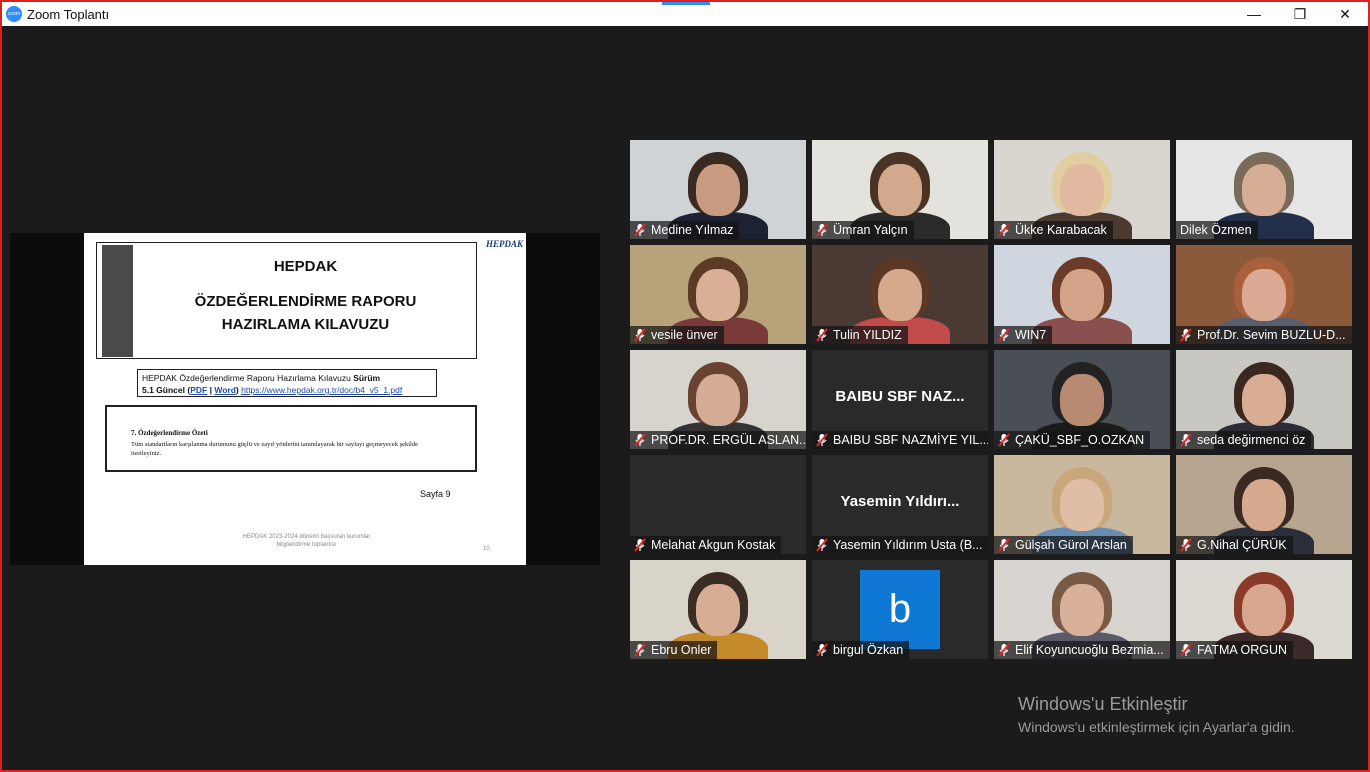 This screenshot has width=1370, height=772. I want to click on participant-nametag: Dilek Özmen, so click(1217, 230).